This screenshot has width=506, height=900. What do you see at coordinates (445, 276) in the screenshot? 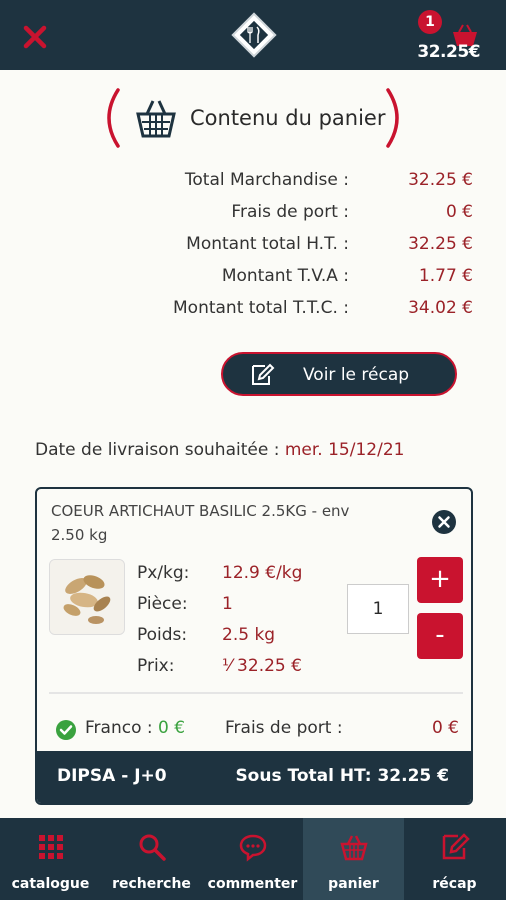
I see `summary-value: 1.77 €` at bounding box center [445, 276].